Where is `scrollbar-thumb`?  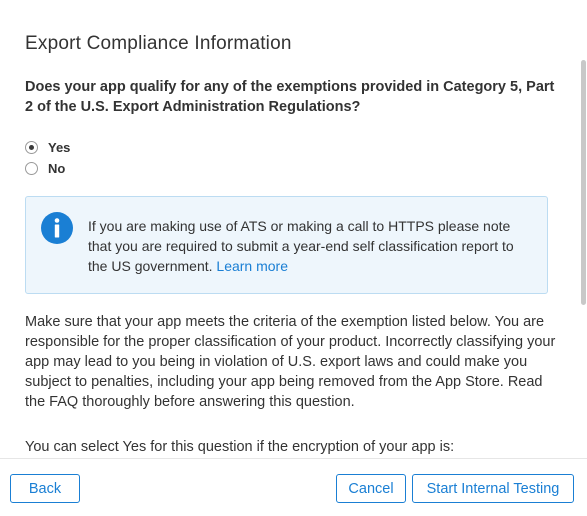 scrollbar-thumb is located at coordinates (583, 182).